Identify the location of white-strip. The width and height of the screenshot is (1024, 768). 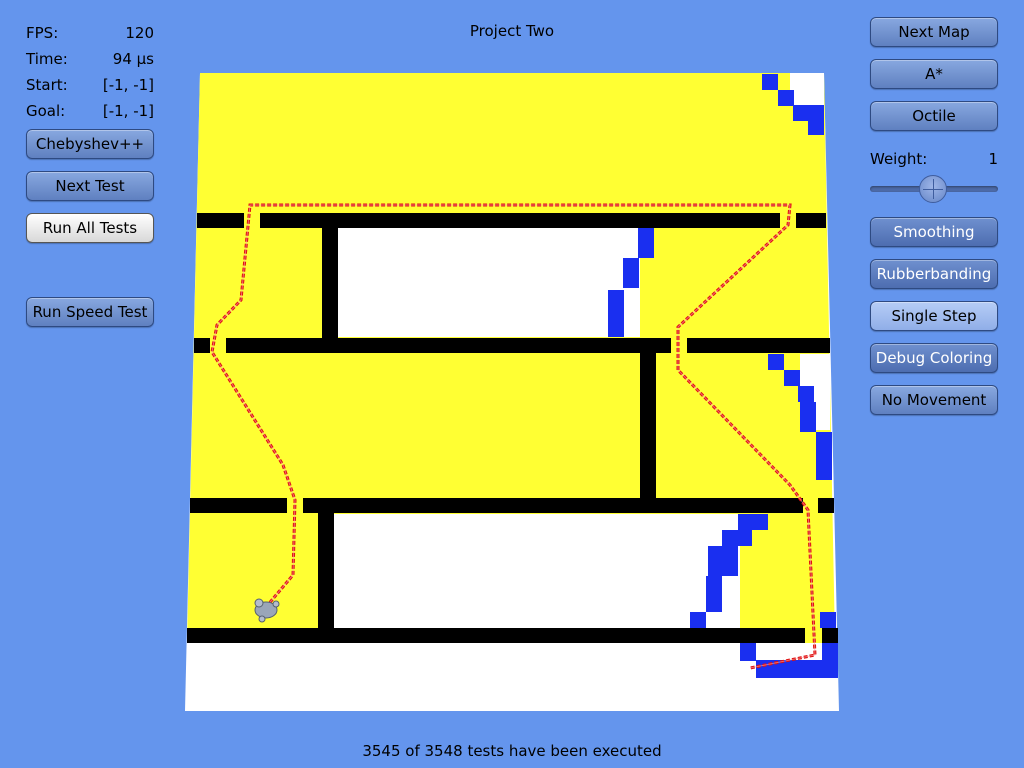
(463, 677).